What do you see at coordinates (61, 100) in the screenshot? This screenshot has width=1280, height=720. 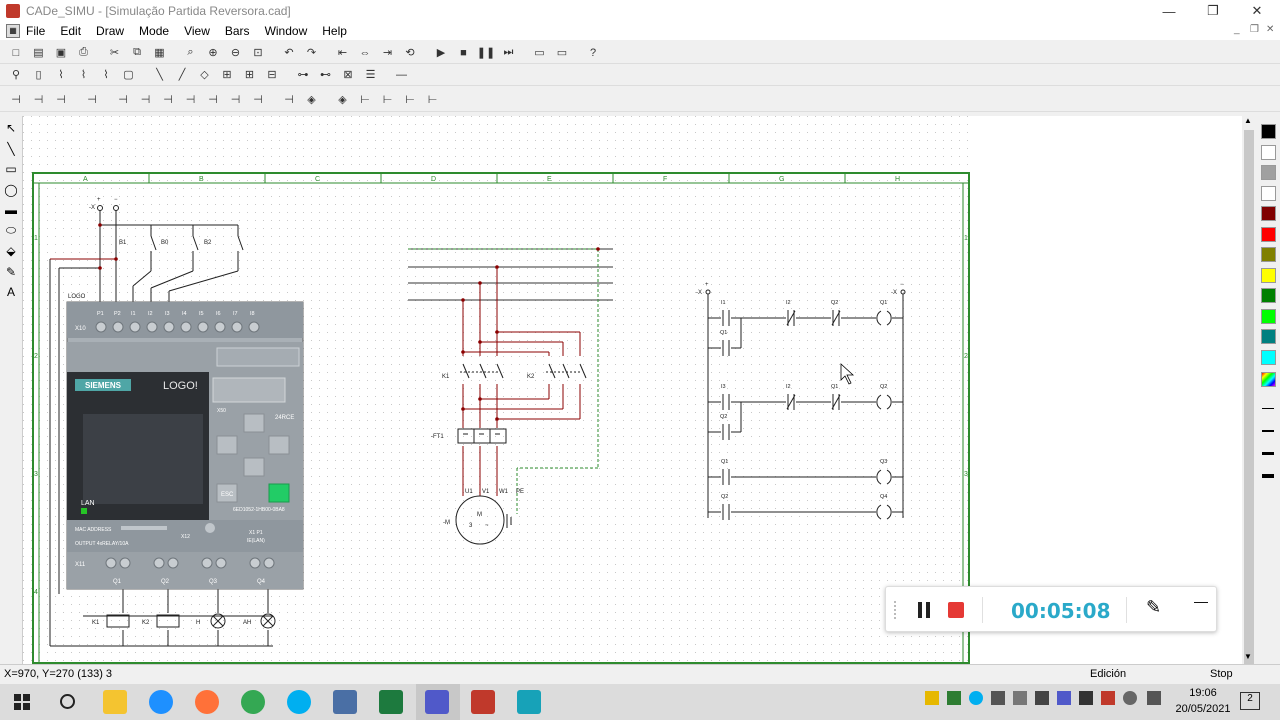 I see `tb3-tool-2-icon: ⊣` at bounding box center [61, 100].